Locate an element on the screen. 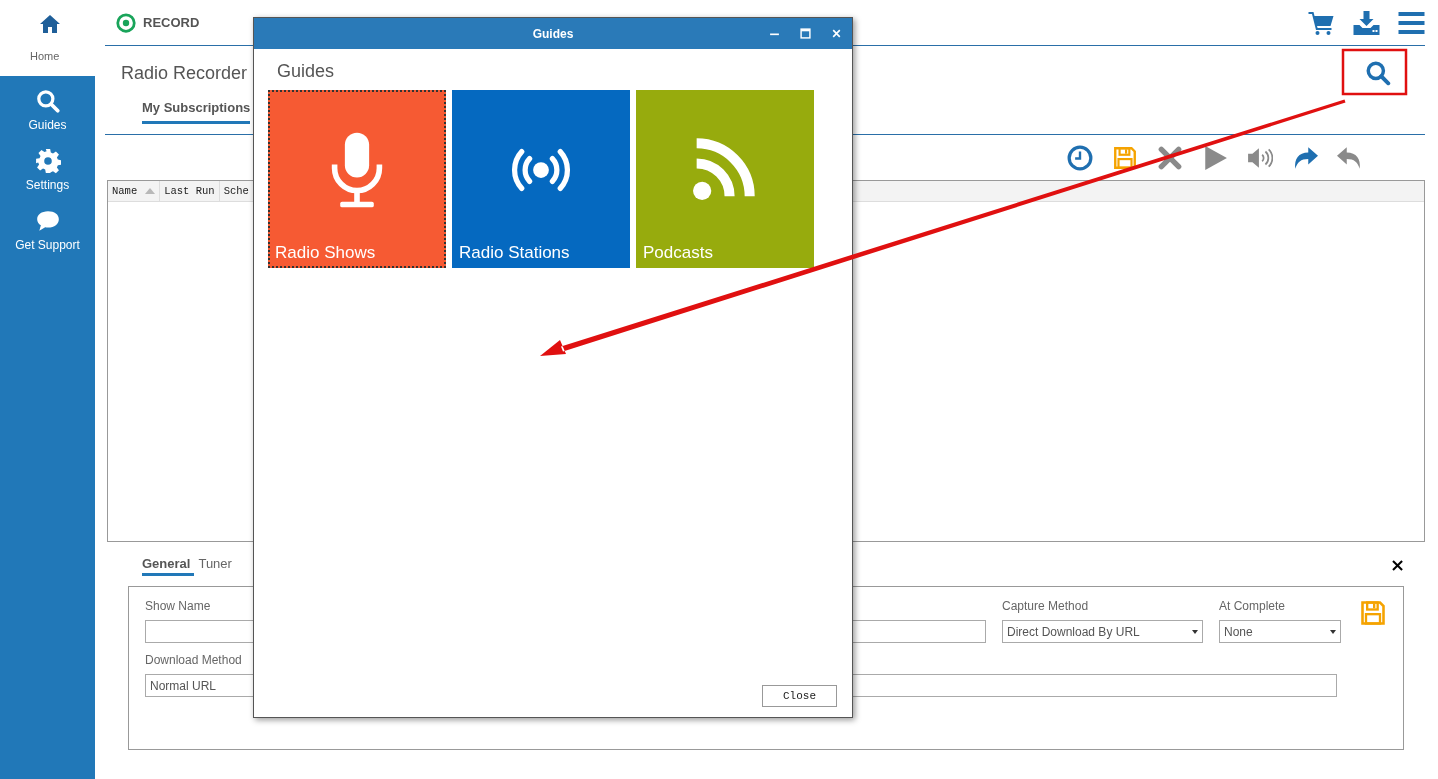  close-icon is located at coordinates (836, 33).